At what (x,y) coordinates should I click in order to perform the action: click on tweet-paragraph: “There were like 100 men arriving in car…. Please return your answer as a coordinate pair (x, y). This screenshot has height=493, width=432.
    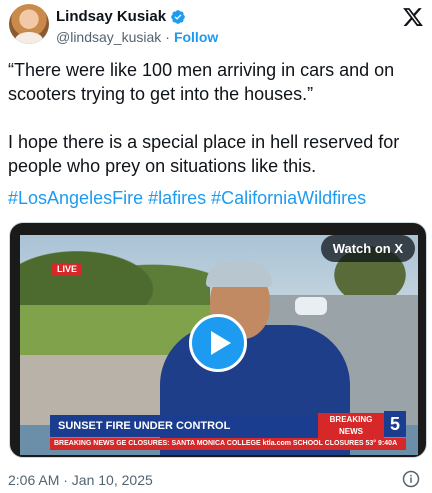
    Looking at the image, I should click on (201, 82).